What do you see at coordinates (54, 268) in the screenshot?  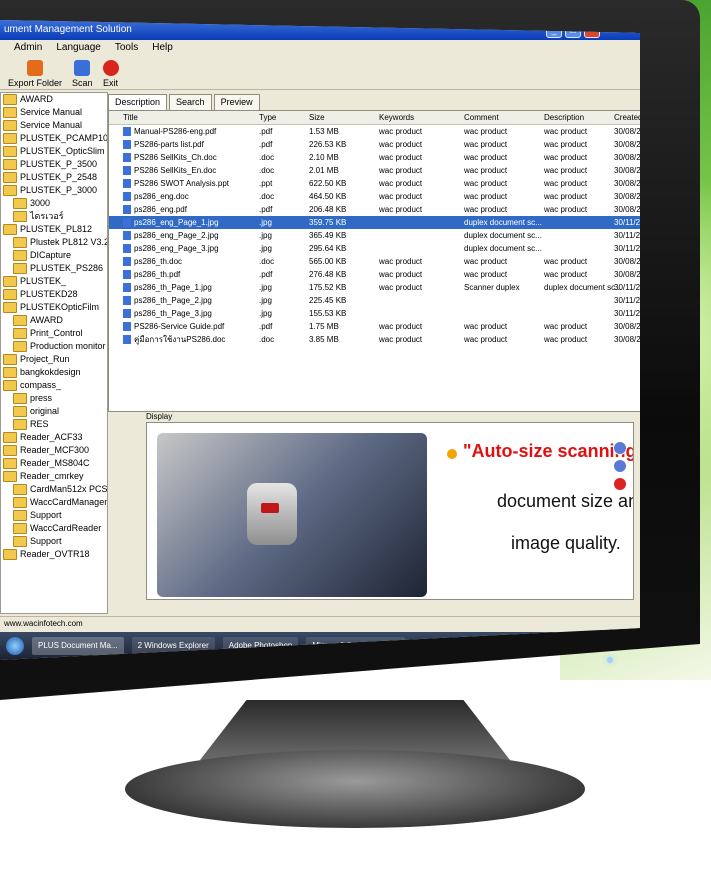 I see `tree-item: PLUSTEK_PS286` at bounding box center [54, 268].